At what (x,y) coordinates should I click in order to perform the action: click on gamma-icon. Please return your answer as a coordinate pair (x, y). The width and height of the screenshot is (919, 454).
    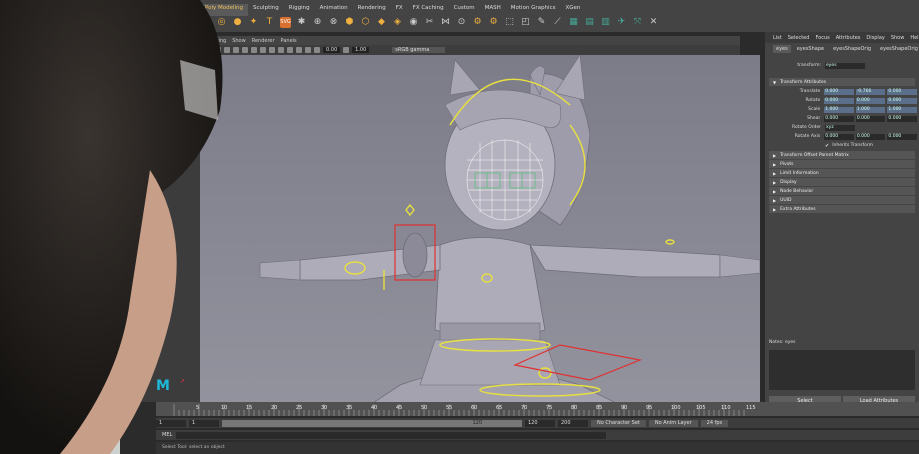
    Looking at the image, I should click on (346, 50).